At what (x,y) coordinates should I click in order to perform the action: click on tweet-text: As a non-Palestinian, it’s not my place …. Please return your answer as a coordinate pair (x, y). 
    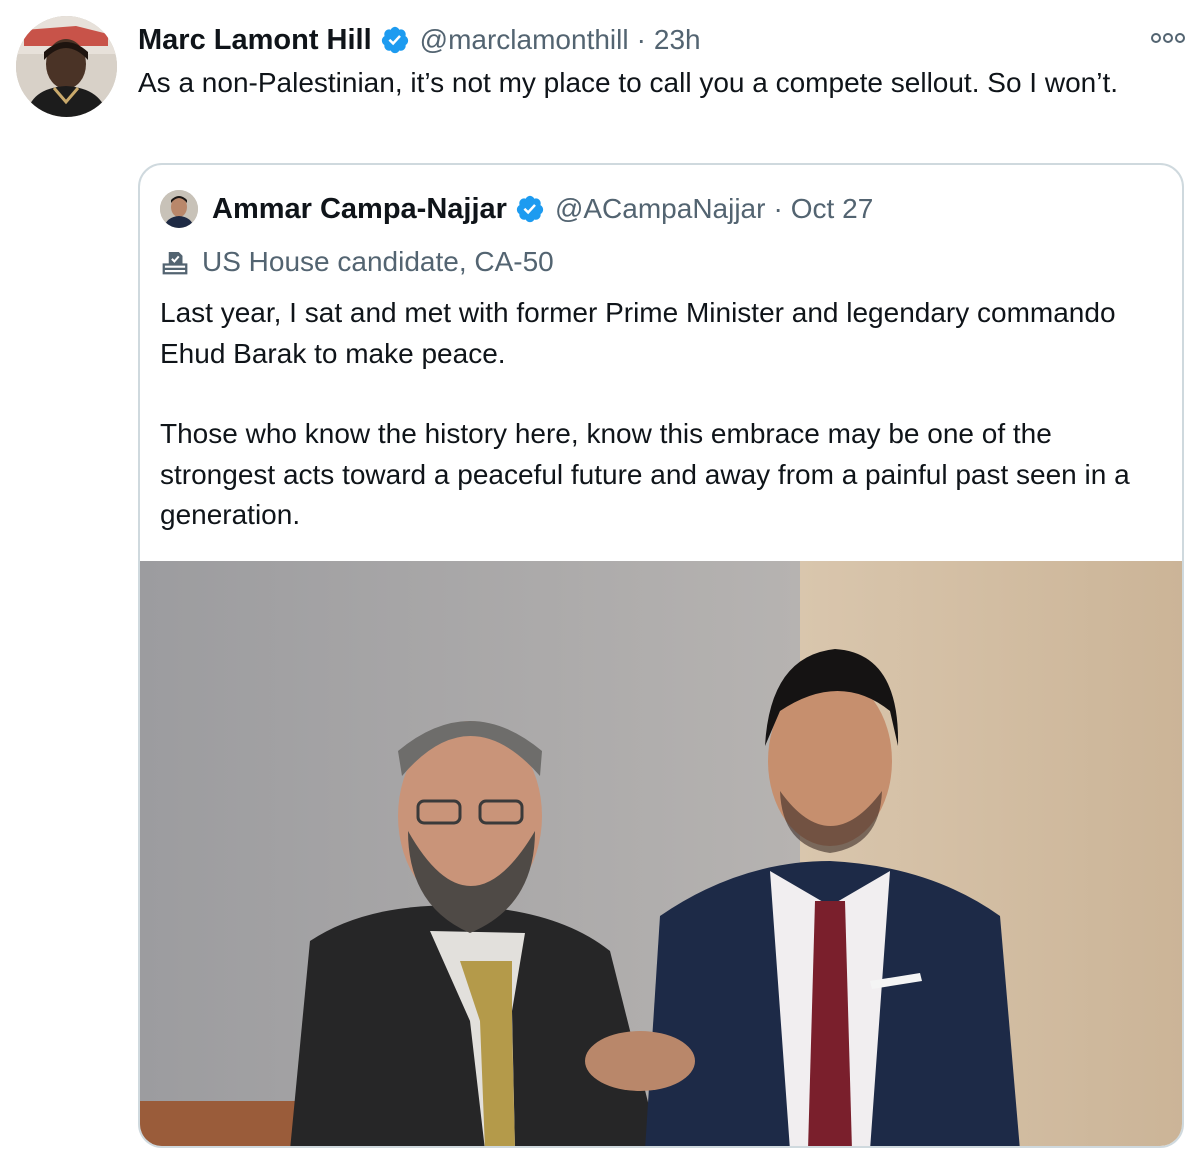
    Looking at the image, I should click on (628, 82).